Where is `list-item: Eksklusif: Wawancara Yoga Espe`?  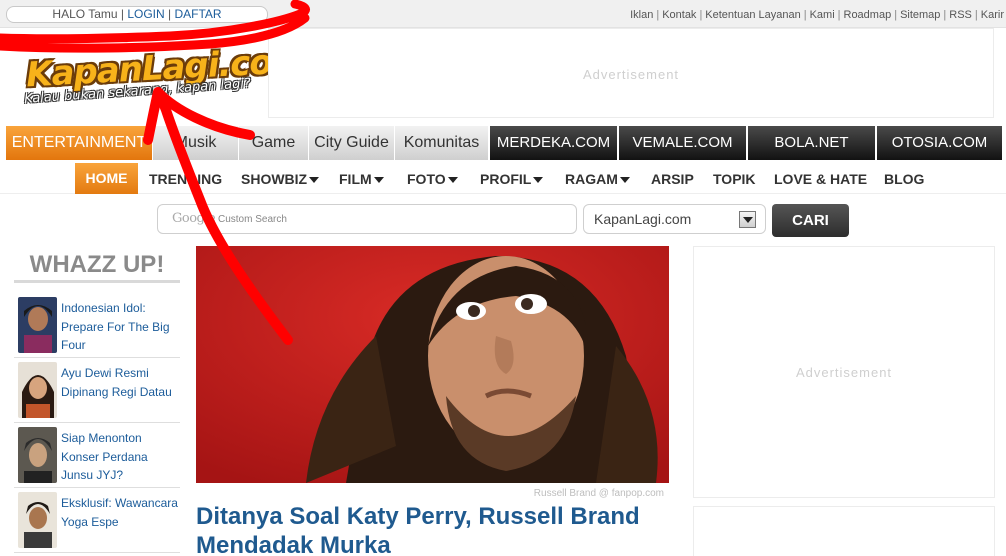
list-item: Eksklusif: Wawancara Yoga Espe is located at coordinates (97, 520).